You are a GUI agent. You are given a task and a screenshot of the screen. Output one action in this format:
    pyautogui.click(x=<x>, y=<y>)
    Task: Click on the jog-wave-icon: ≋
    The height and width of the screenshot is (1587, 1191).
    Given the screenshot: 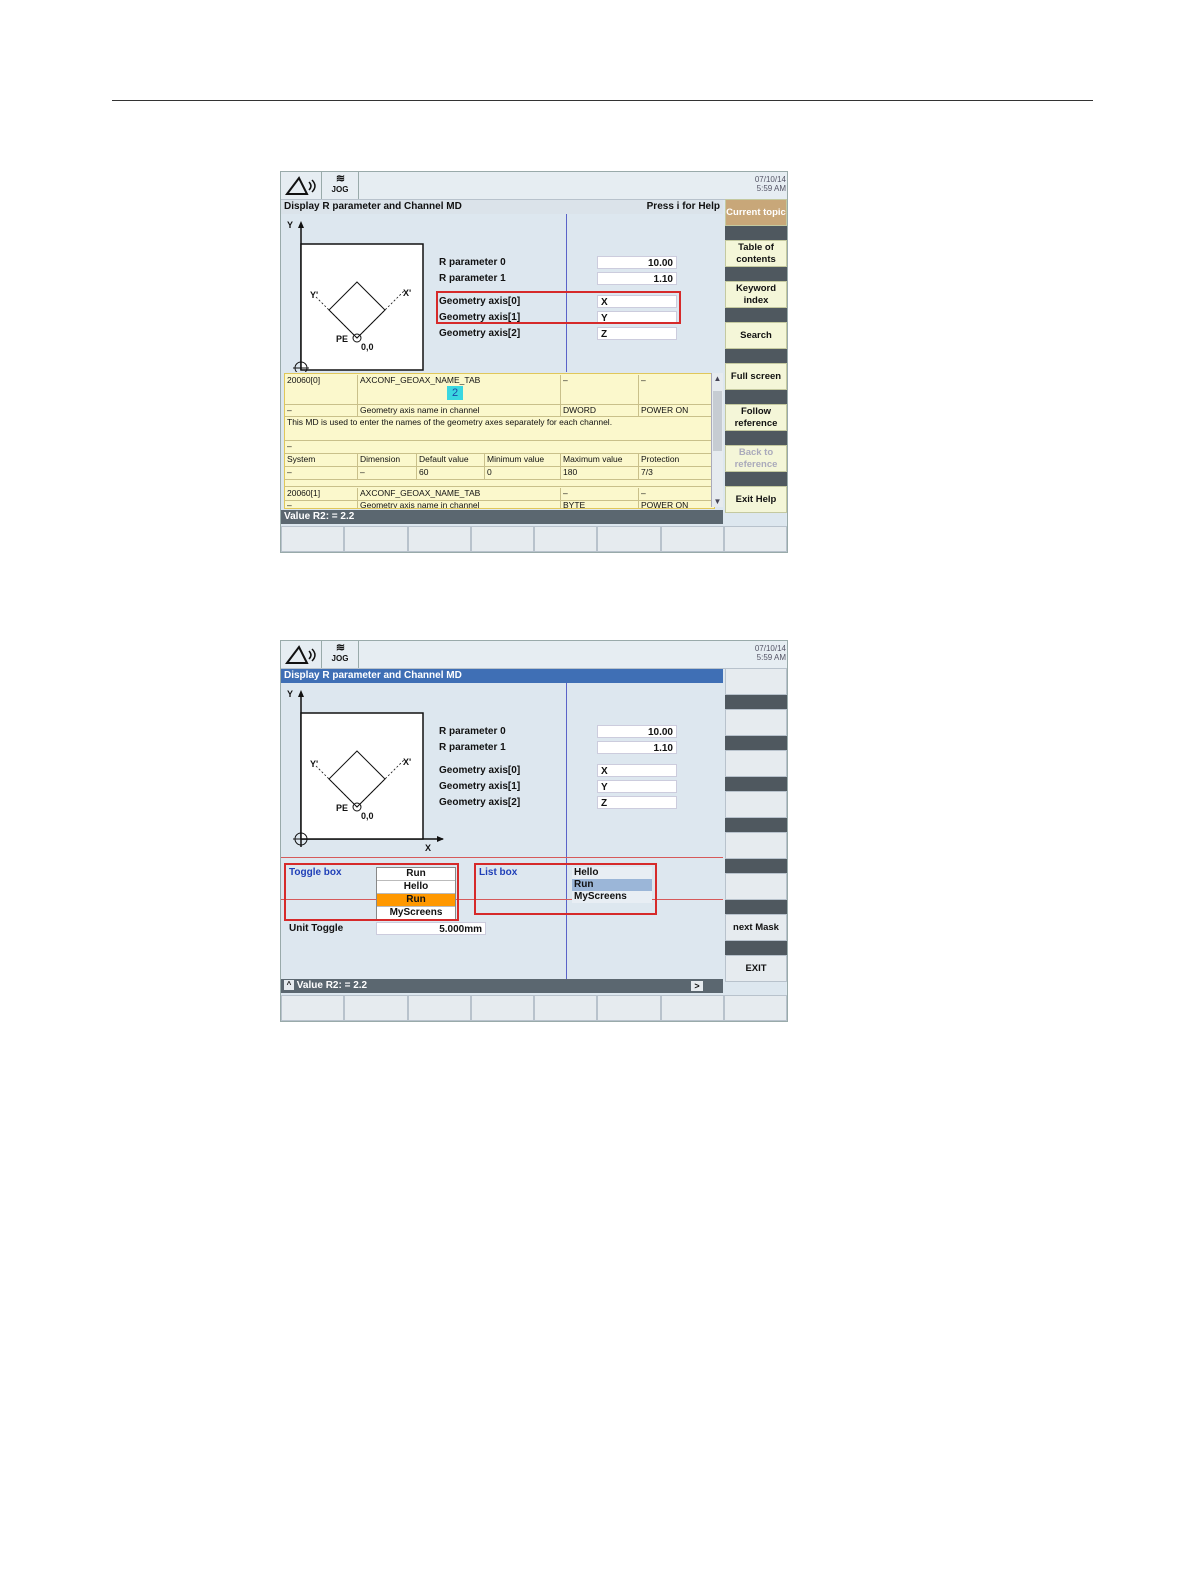 What is the action you would take?
    pyautogui.click(x=340, y=179)
    